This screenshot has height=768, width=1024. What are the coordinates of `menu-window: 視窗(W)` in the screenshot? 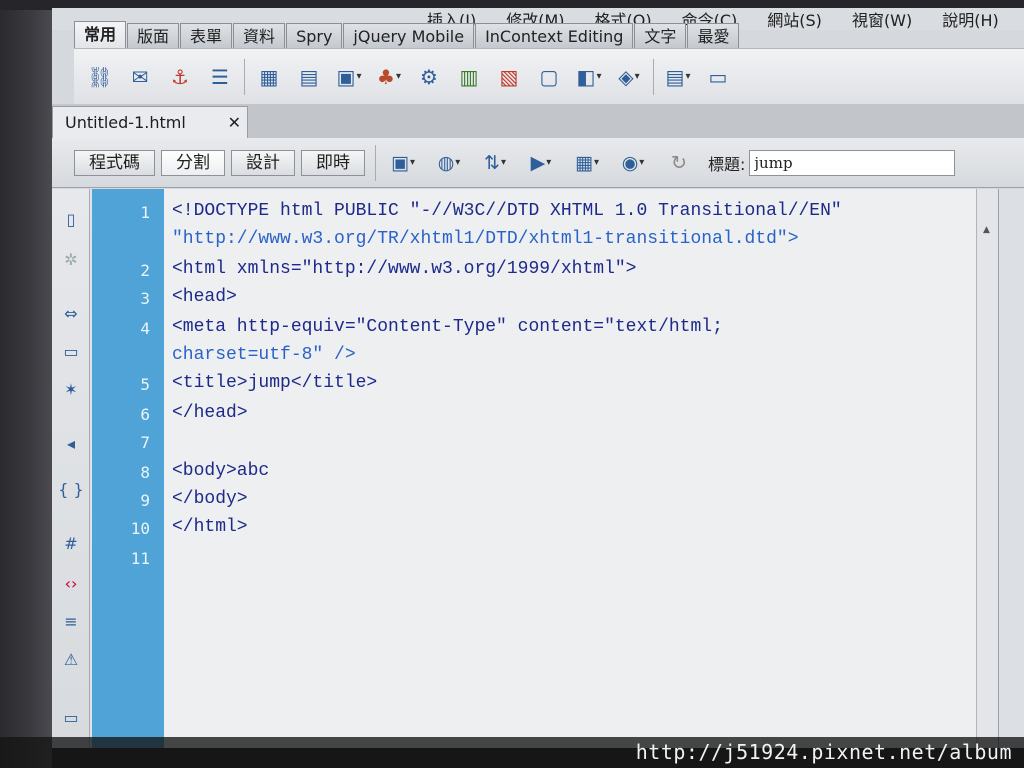 It's located at (882, 19).